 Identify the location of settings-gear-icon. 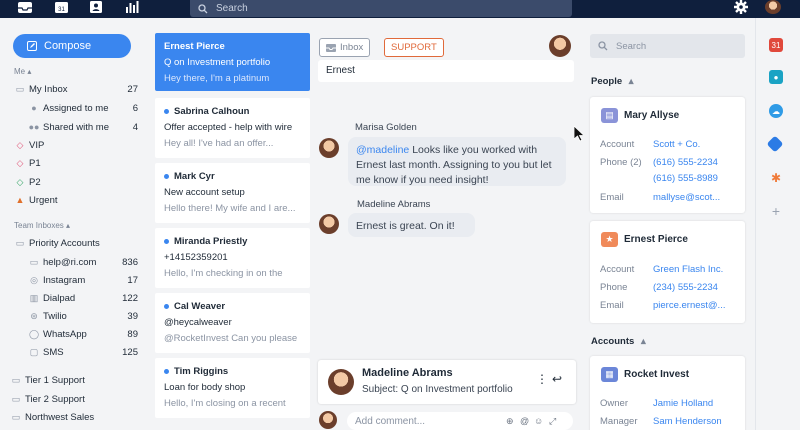
(741, 7).